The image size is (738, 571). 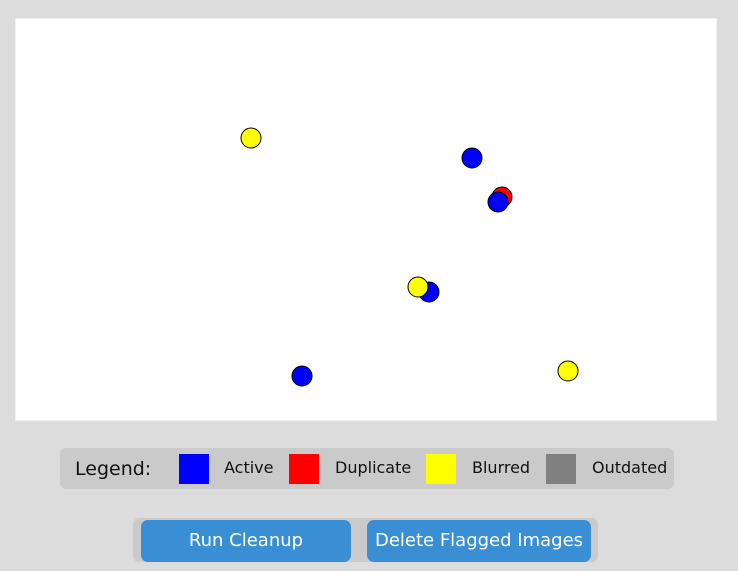 What do you see at coordinates (561, 469) in the screenshot?
I see `legend-swatch-outdated` at bounding box center [561, 469].